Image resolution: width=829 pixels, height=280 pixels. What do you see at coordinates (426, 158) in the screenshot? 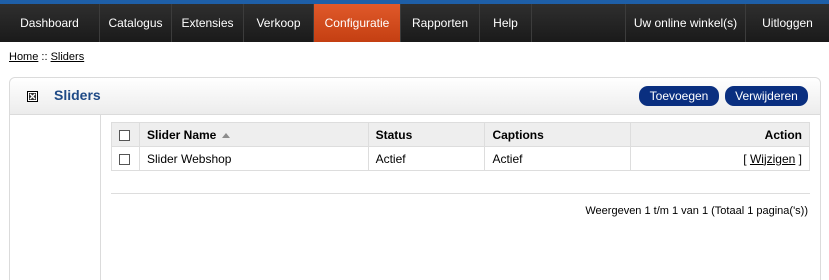
I see `row-status: Actief` at bounding box center [426, 158].